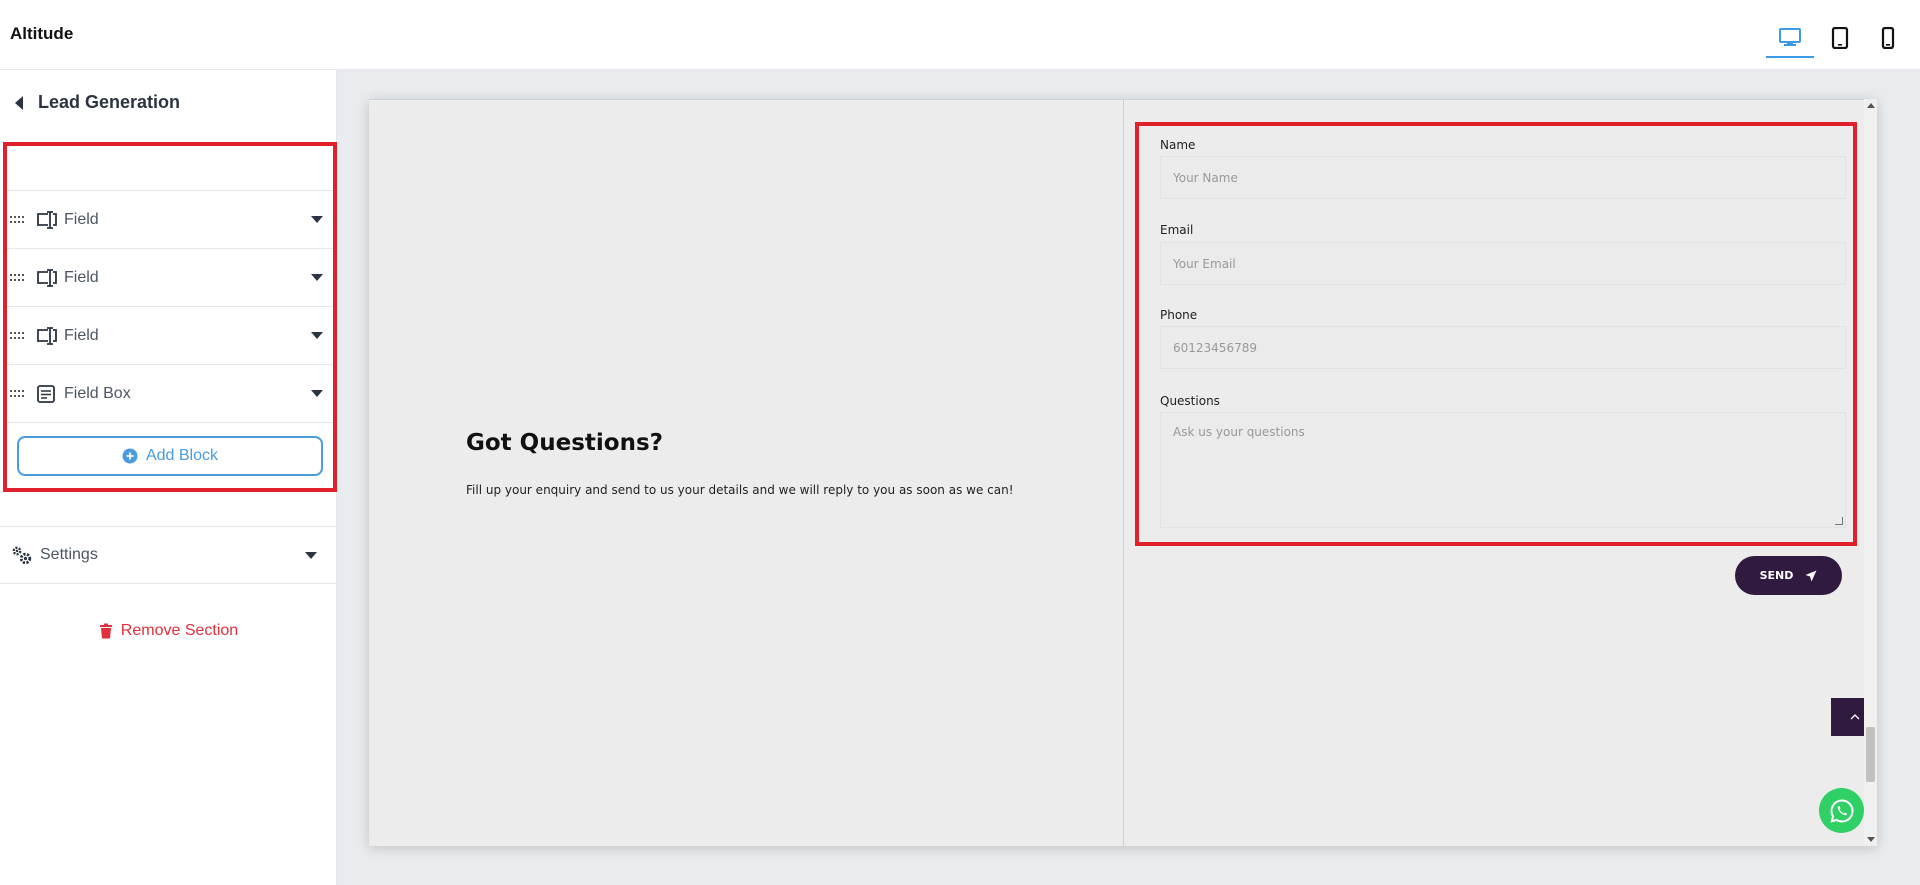 This screenshot has height=885, width=1920. I want to click on questions-label: Questions, so click(1190, 401).